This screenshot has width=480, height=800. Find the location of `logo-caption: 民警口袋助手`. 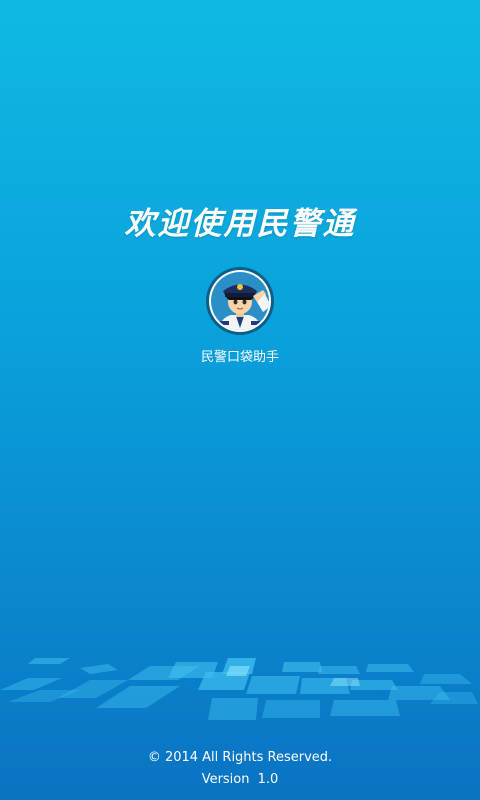

logo-caption: 民警口袋助手 is located at coordinates (239, 357).